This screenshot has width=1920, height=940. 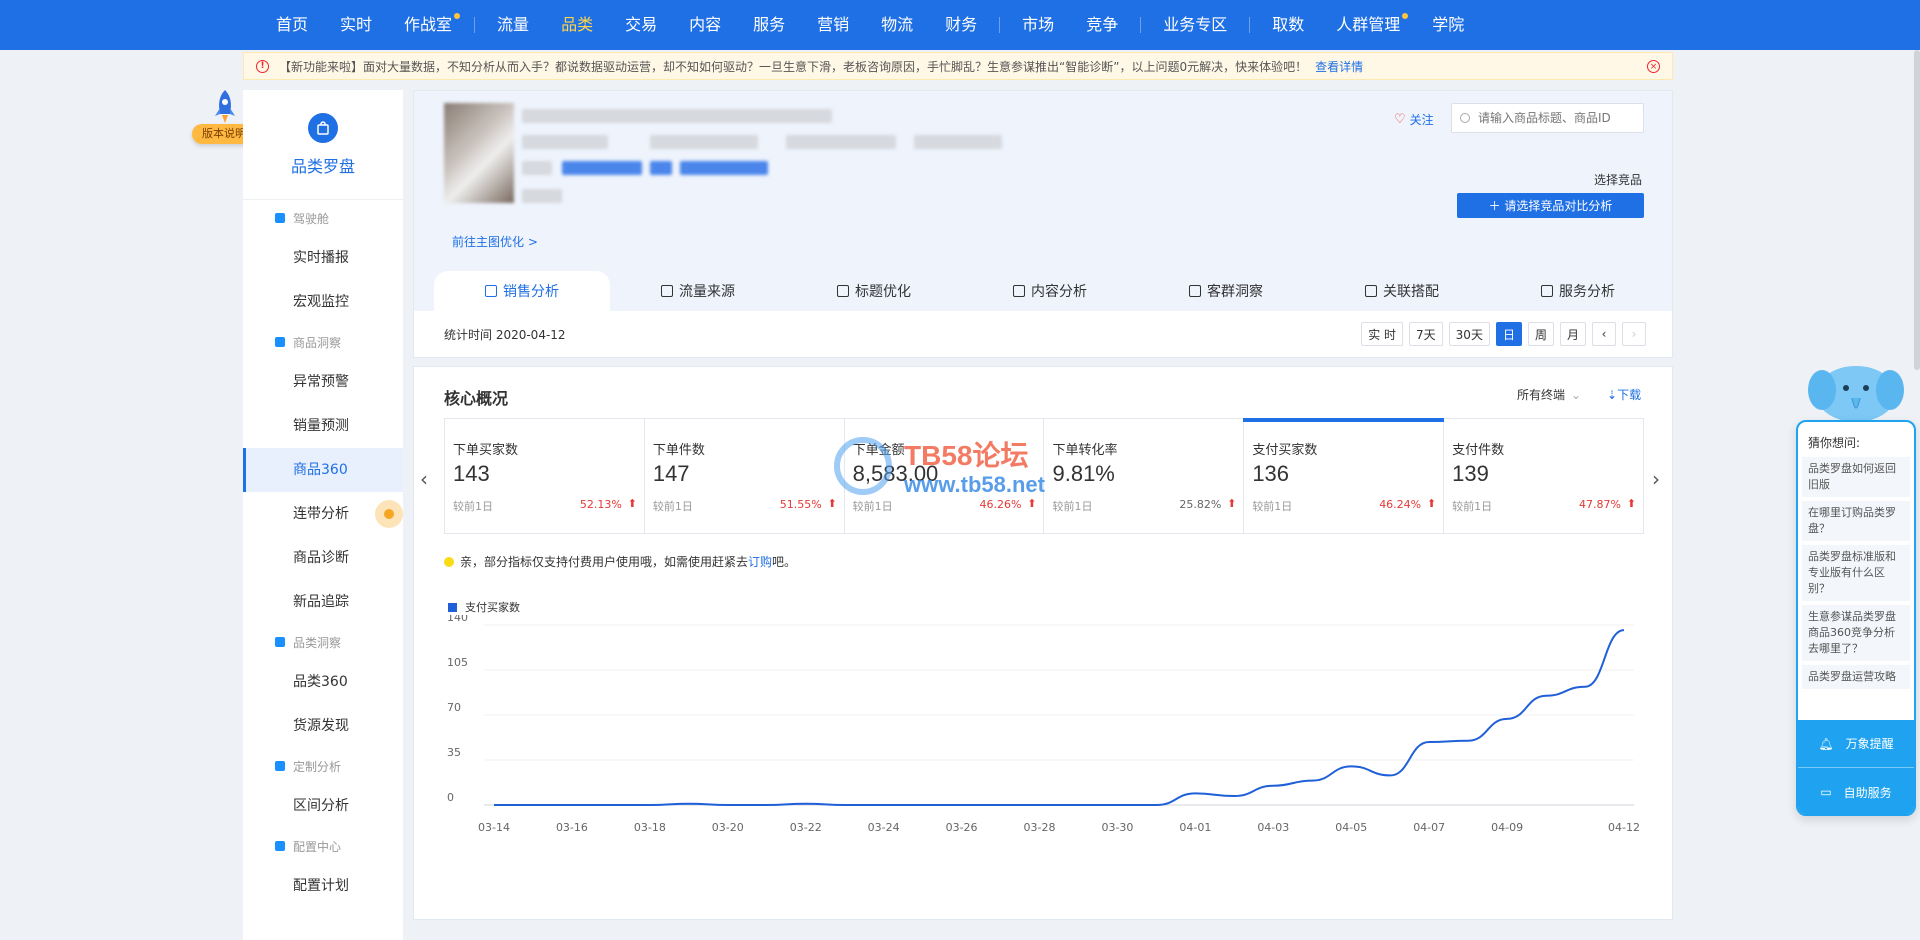 What do you see at coordinates (522, 291) in the screenshot?
I see `analysis-tab: 销售分析` at bounding box center [522, 291].